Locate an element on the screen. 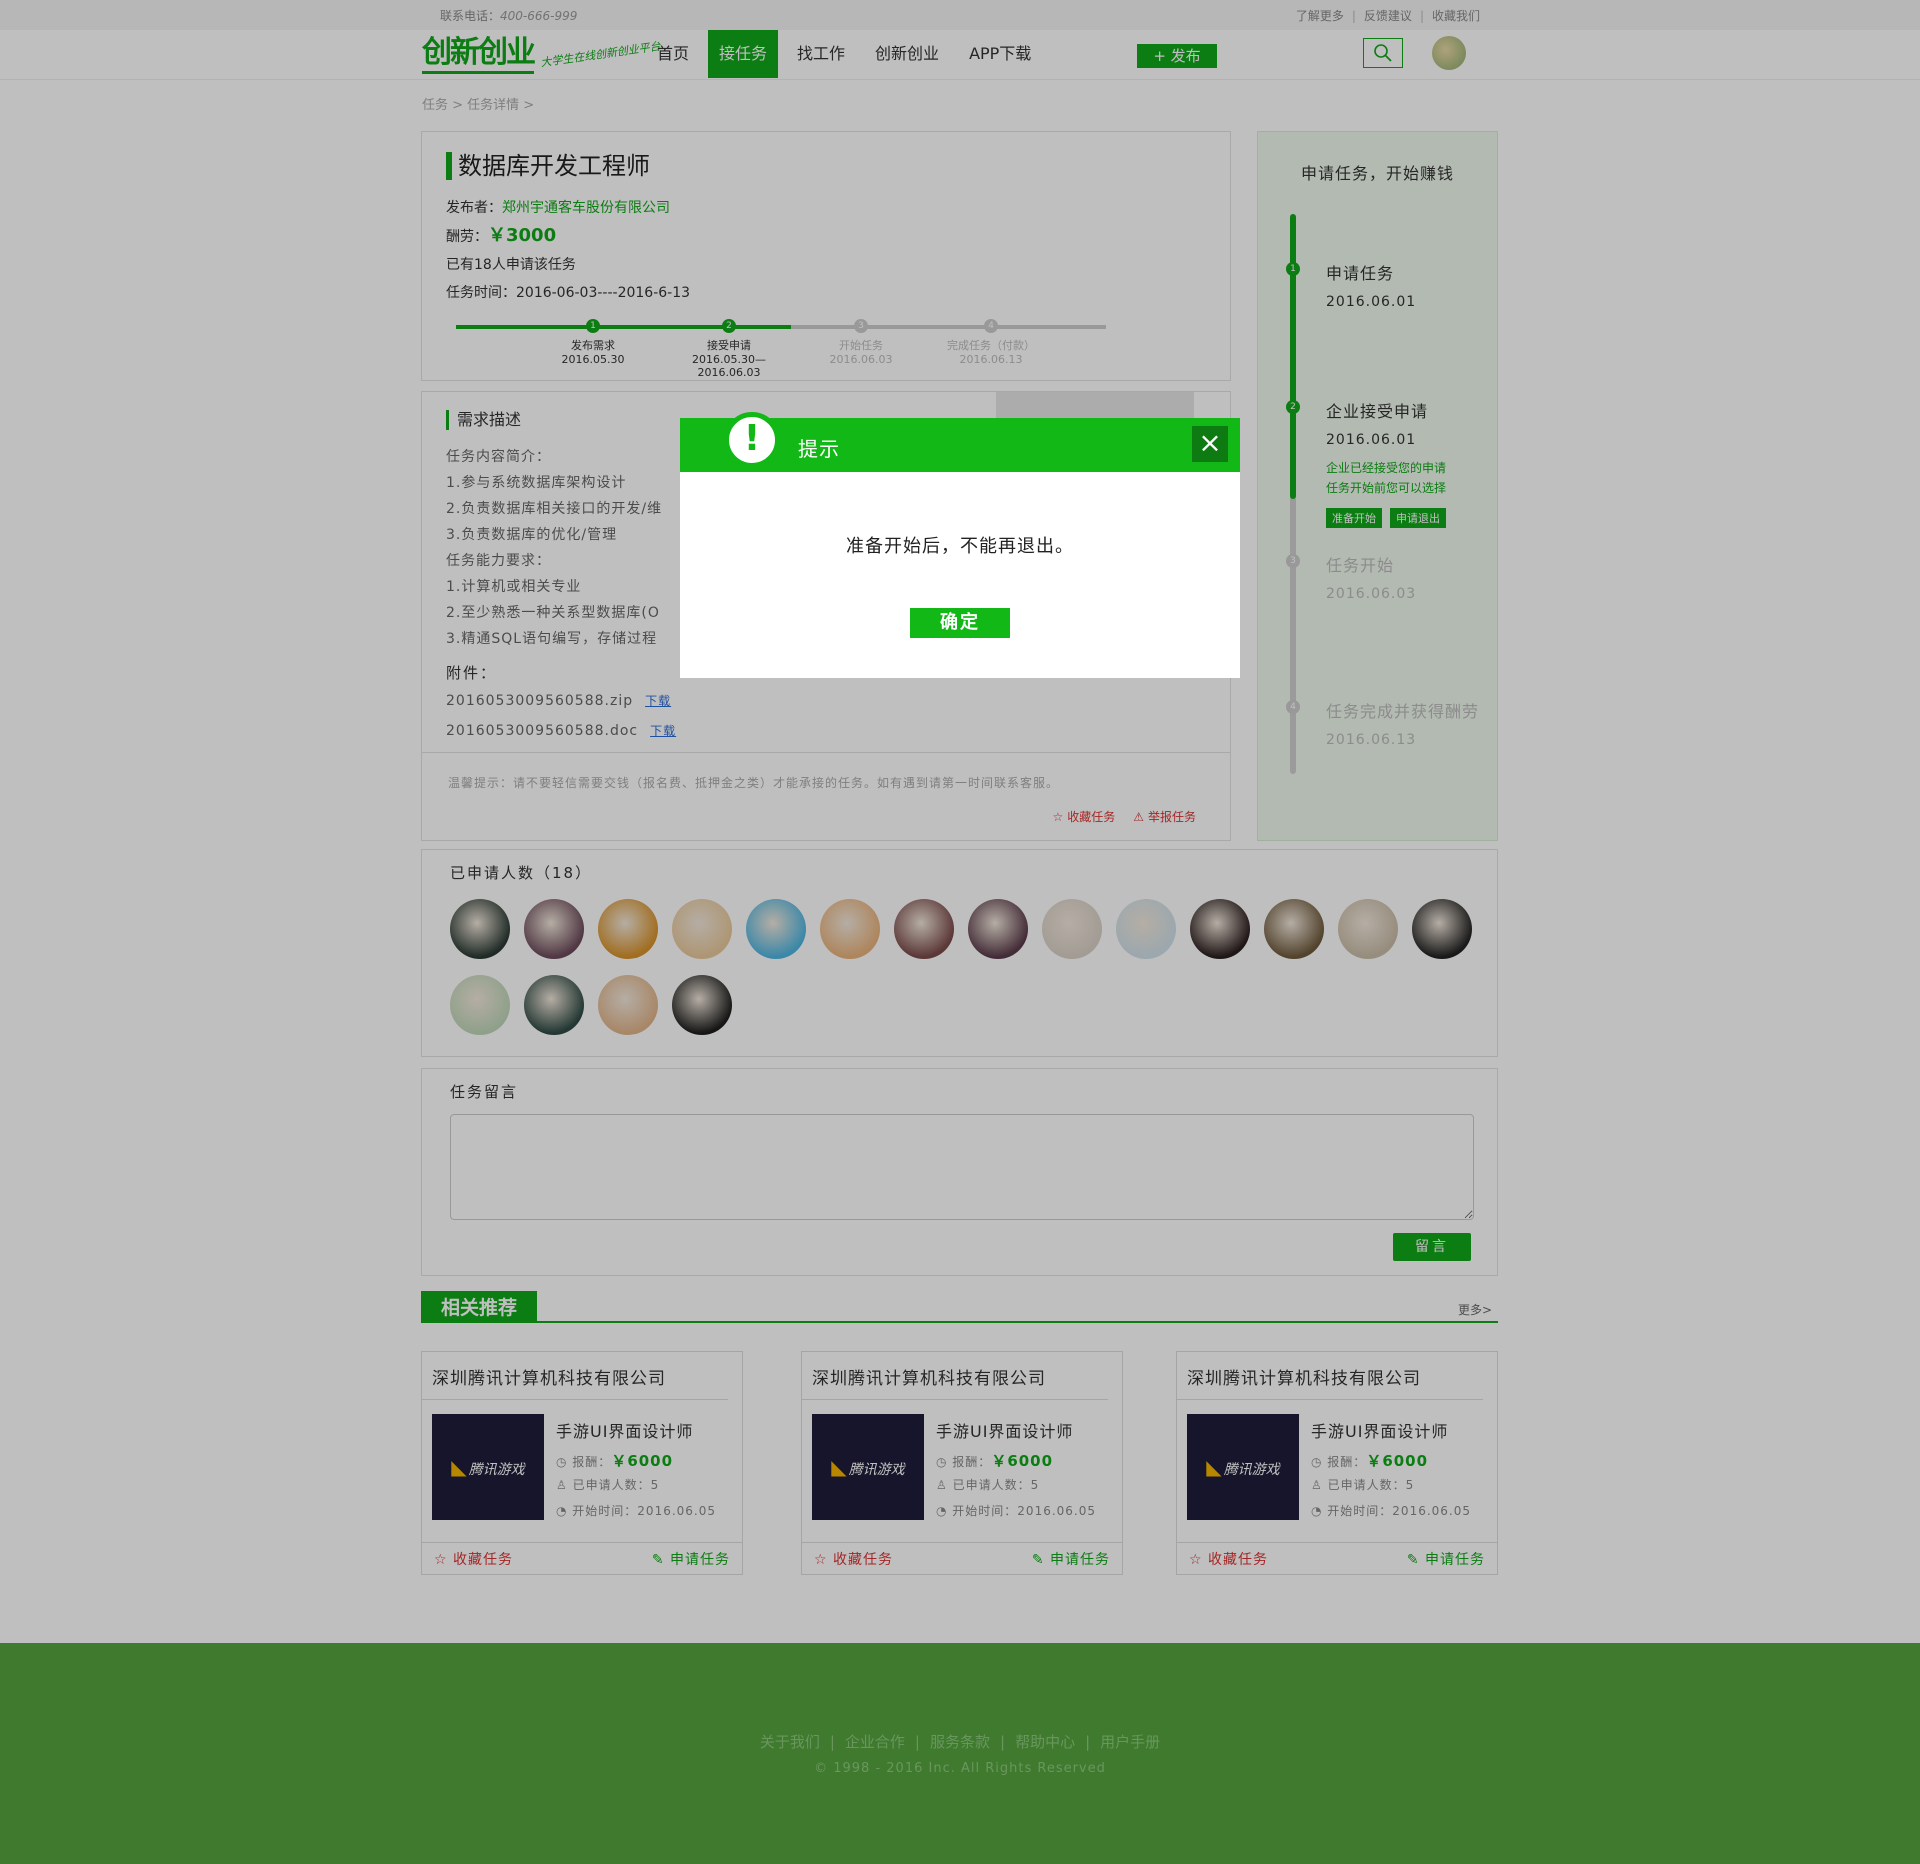 Image resolution: width=1920 pixels, height=1864 pixels. dialog-title: 提示 is located at coordinates (819, 449).